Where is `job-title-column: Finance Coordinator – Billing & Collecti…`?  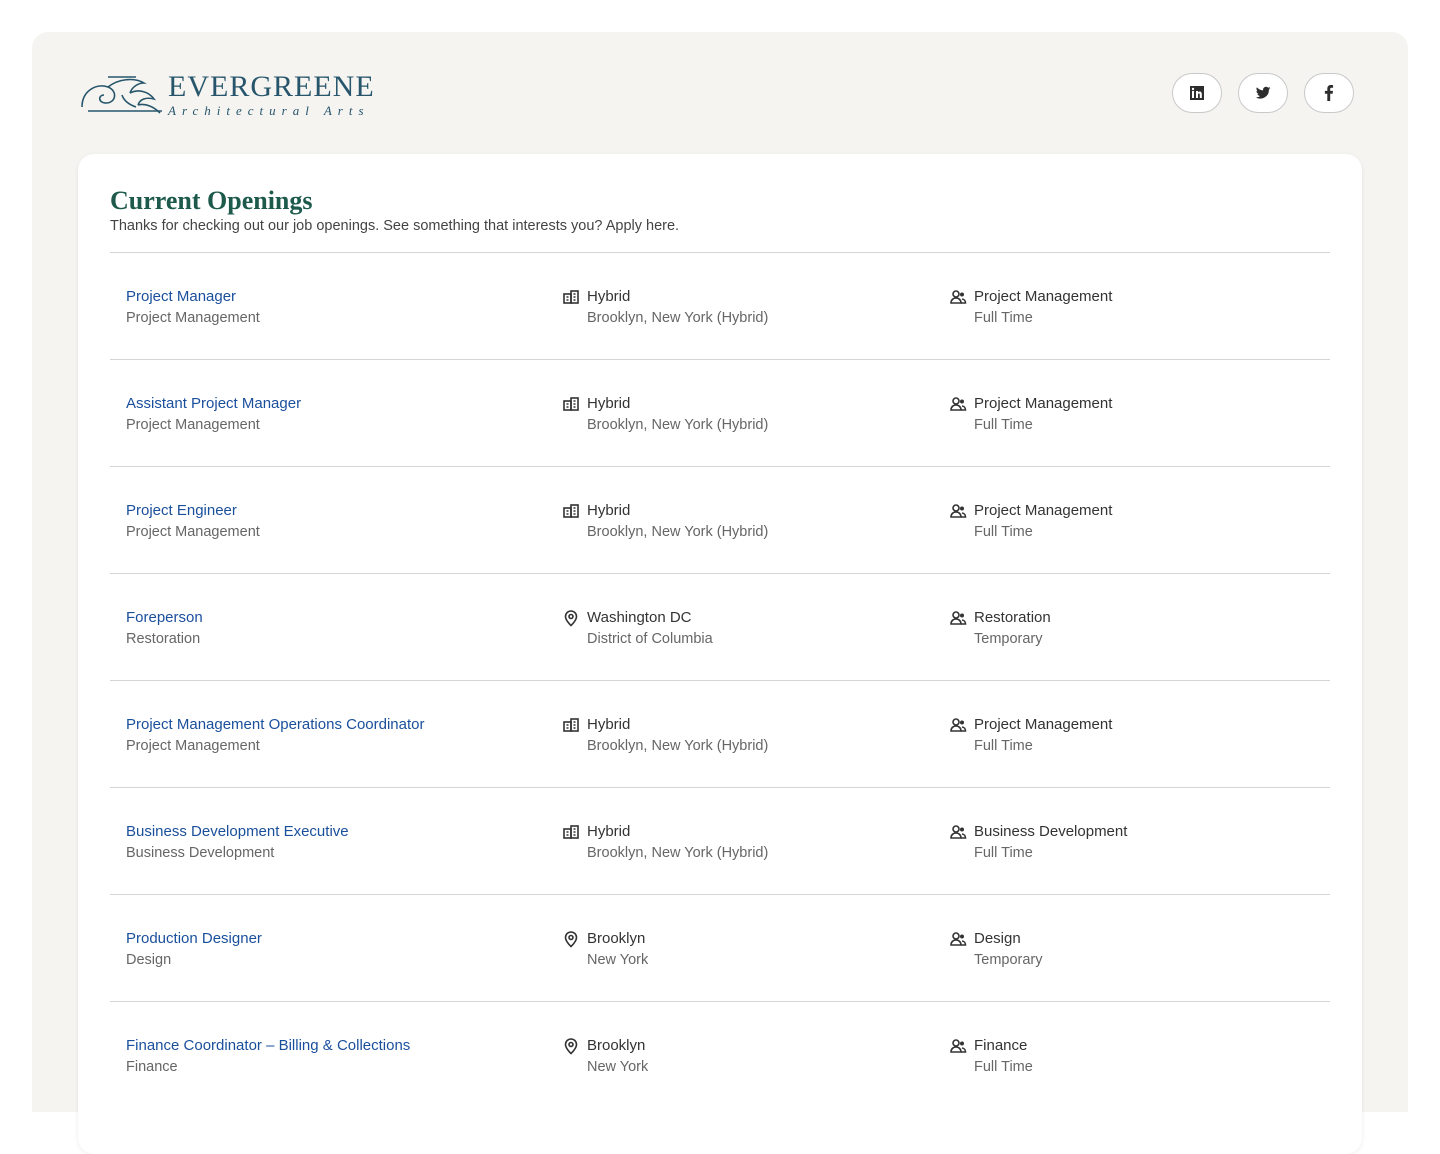 job-title-column: Finance Coordinator – Billing & Collecti… is located at coordinates (268, 1056).